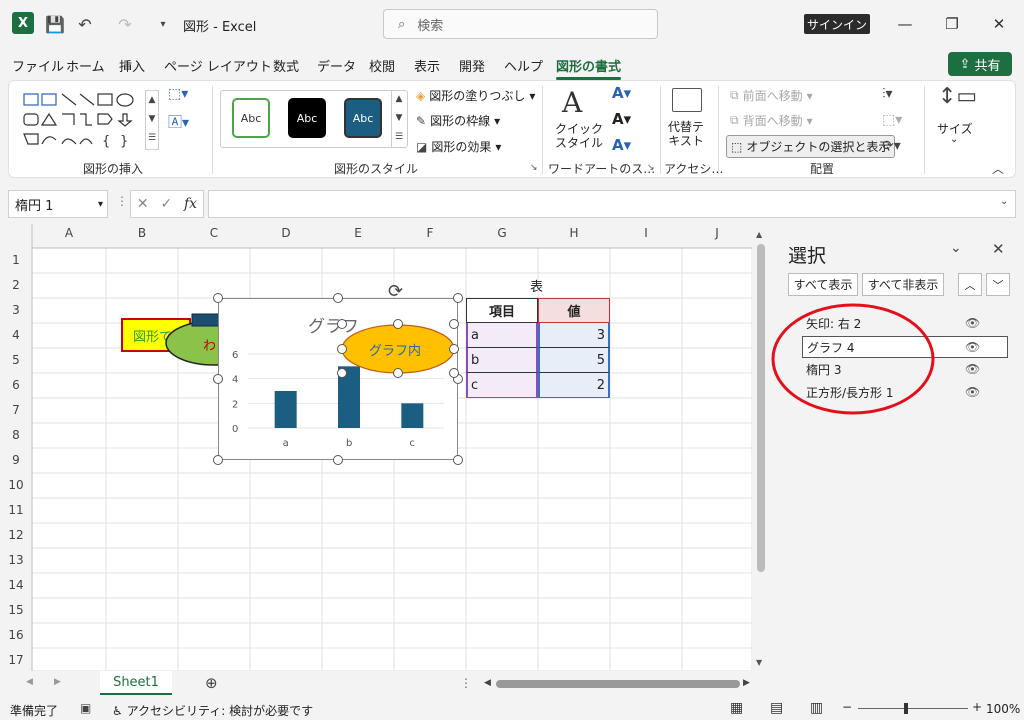  Describe the element at coordinates (998, 168) in the screenshot. I see `collapse-ribbon-icon: ︿` at that location.